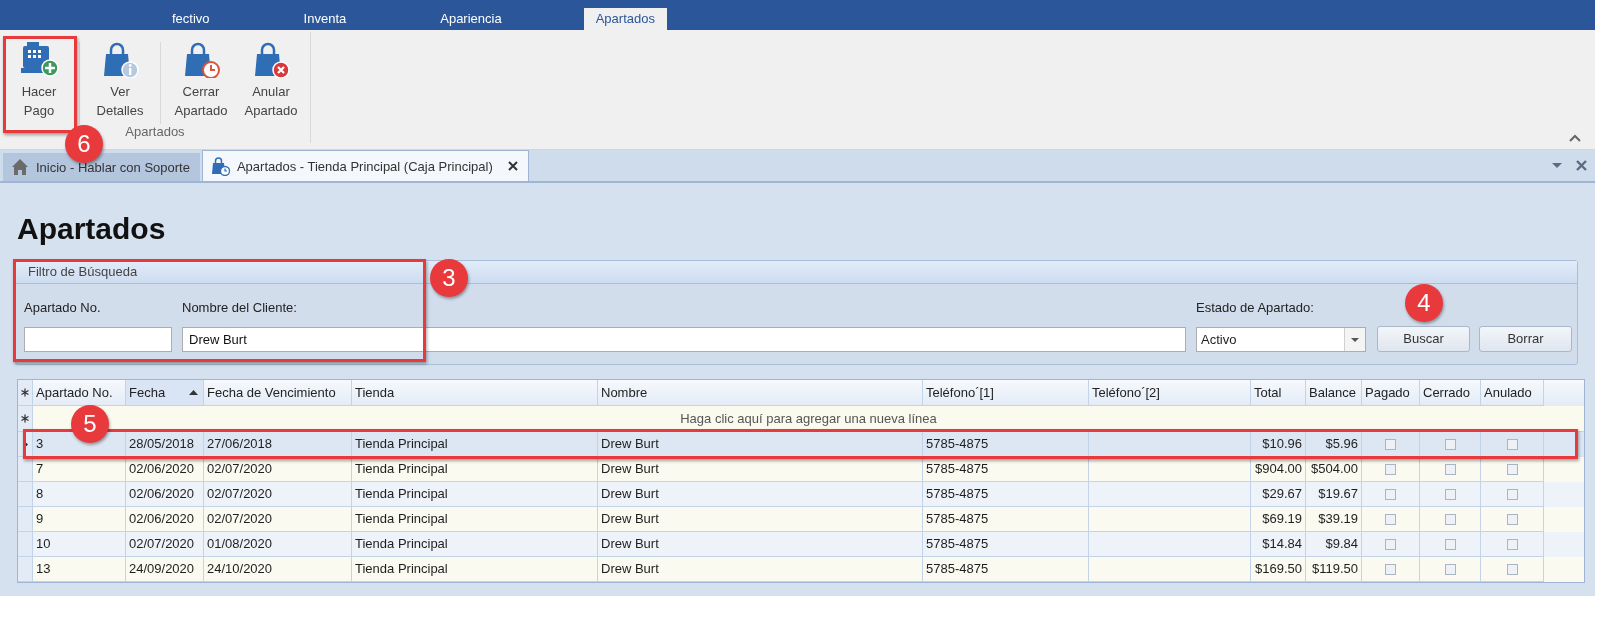 The width and height of the screenshot is (1612, 634). What do you see at coordinates (1557, 165) in the screenshot?
I see `dropdown-icon` at bounding box center [1557, 165].